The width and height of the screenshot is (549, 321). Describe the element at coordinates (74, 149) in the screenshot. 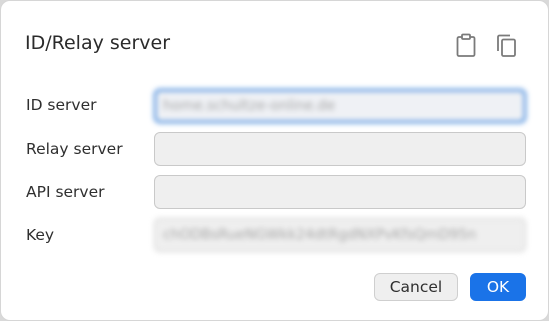

I see `relay-server-label: Relay server` at that location.